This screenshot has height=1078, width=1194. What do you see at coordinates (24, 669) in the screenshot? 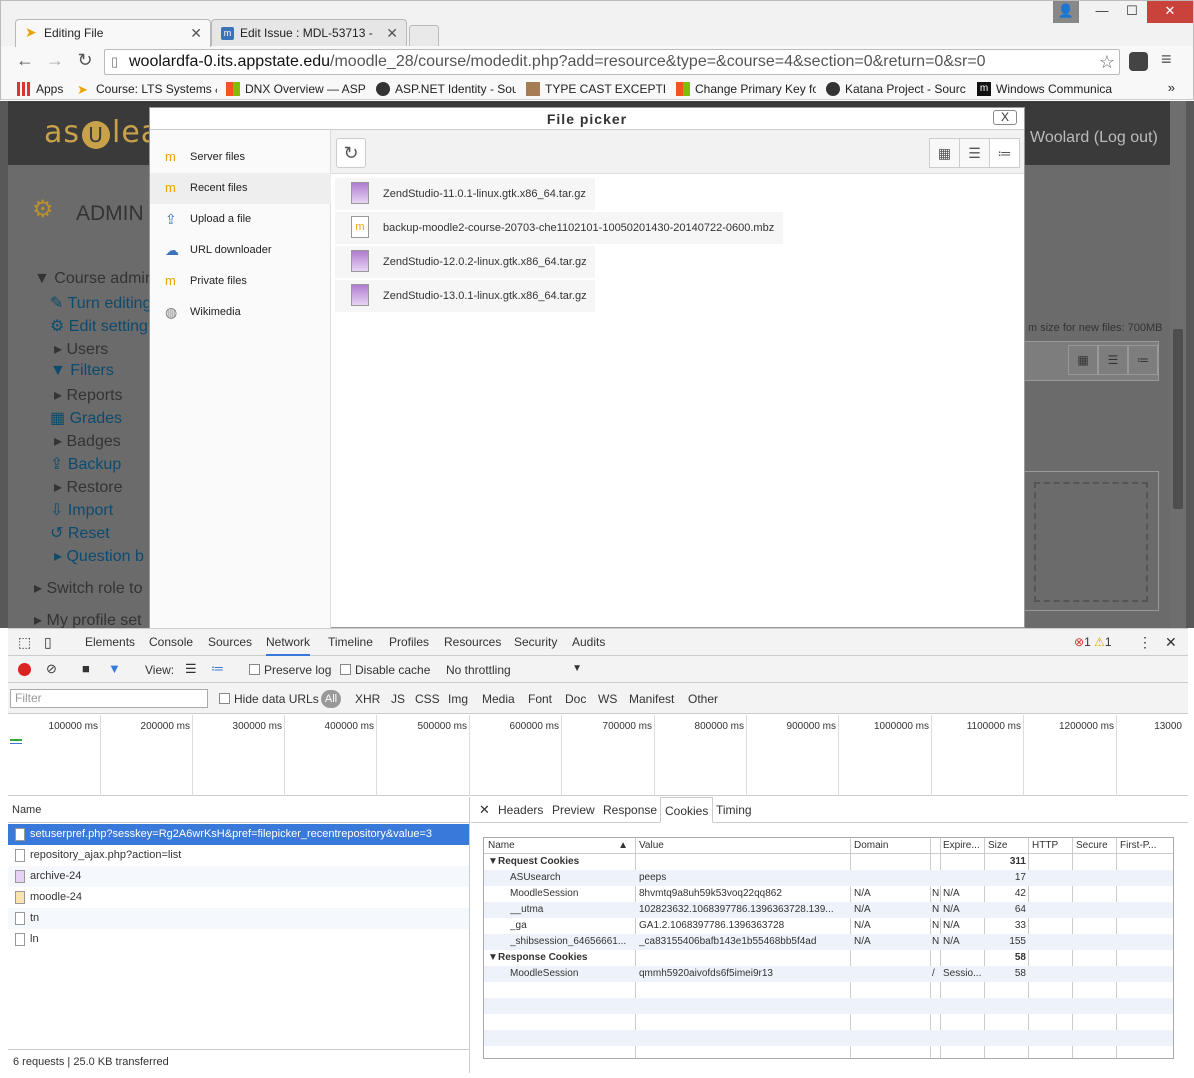
I see `record-icon` at bounding box center [24, 669].